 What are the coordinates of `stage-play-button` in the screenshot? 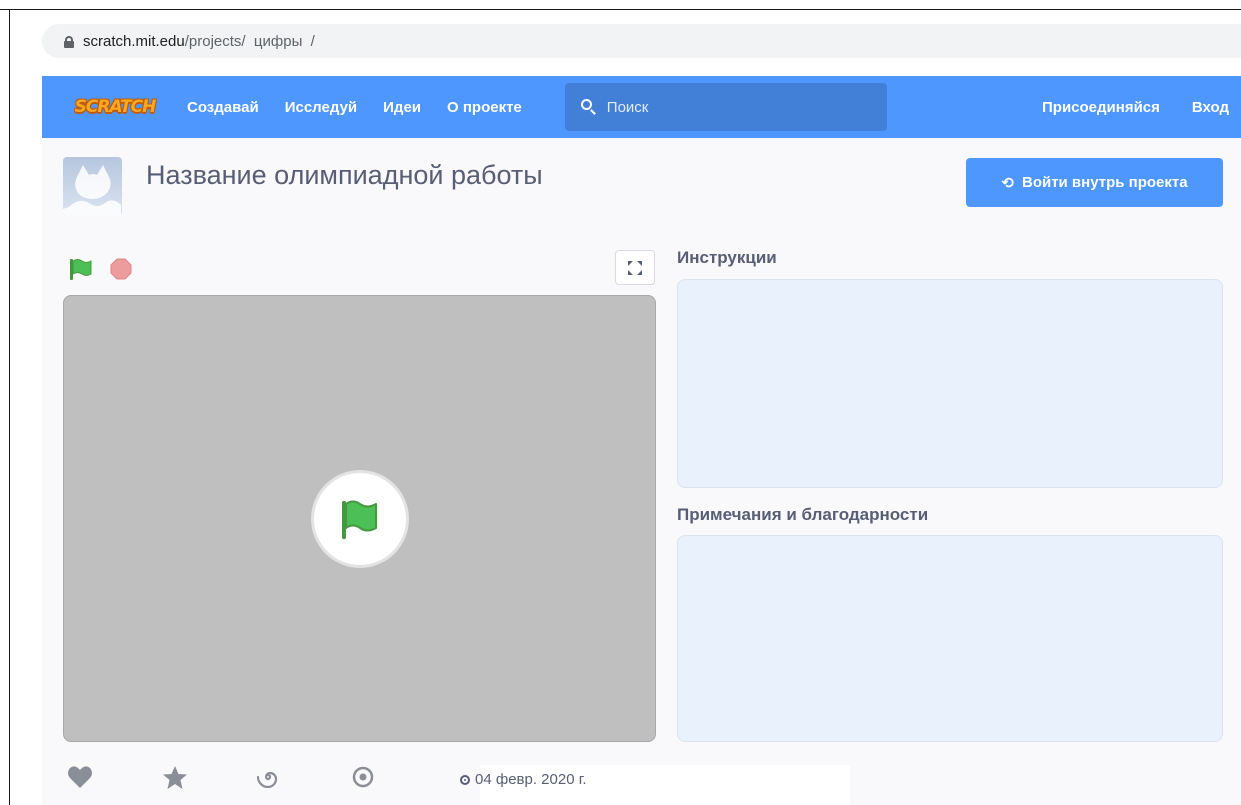 It's located at (360, 519).